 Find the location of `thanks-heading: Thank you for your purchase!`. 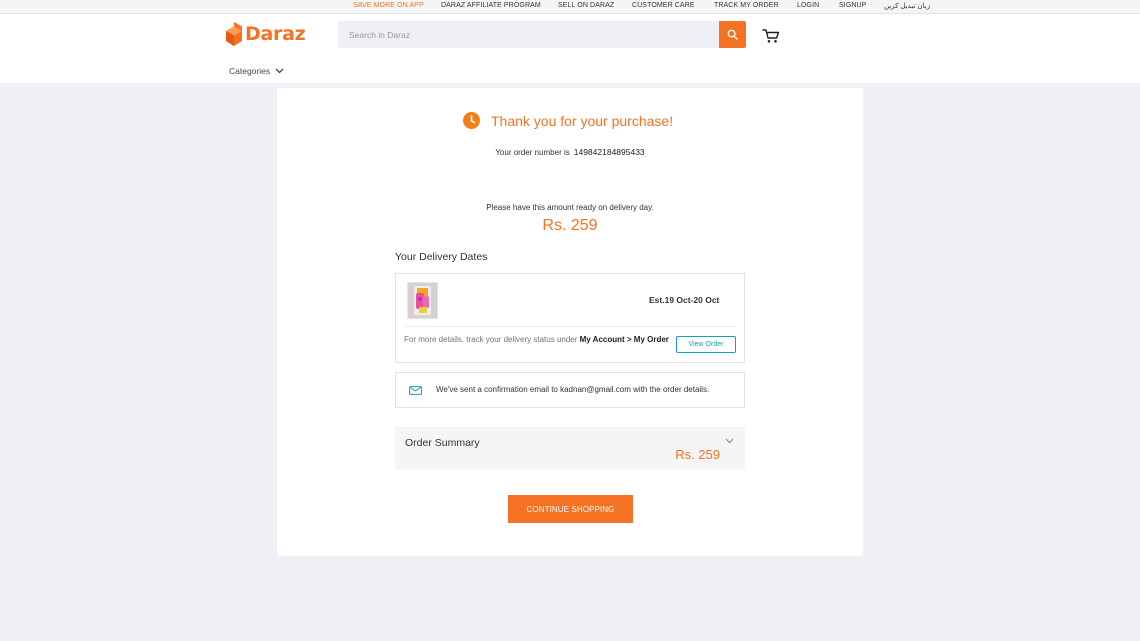

thanks-heading: Thank you for your purchase! is located at coordinates (568, 120).